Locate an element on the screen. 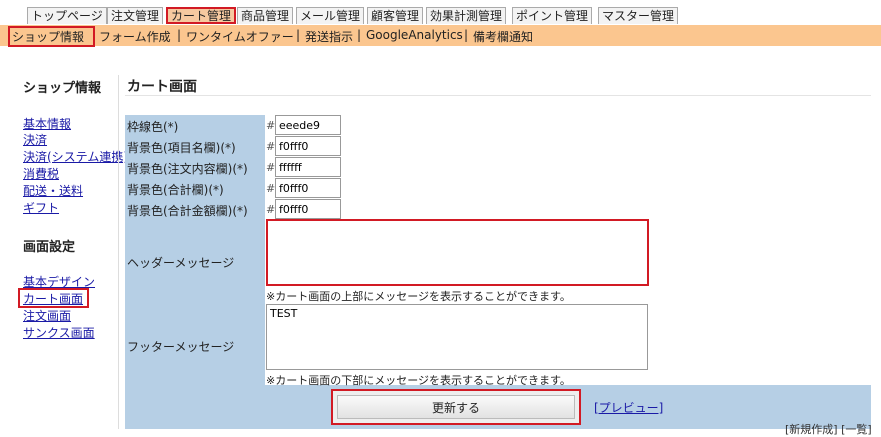 Image resolution: width=881 pixels, height=437 pixels. header-message-label: ヘッダーメッセージ is located at coordinates (181, 263).